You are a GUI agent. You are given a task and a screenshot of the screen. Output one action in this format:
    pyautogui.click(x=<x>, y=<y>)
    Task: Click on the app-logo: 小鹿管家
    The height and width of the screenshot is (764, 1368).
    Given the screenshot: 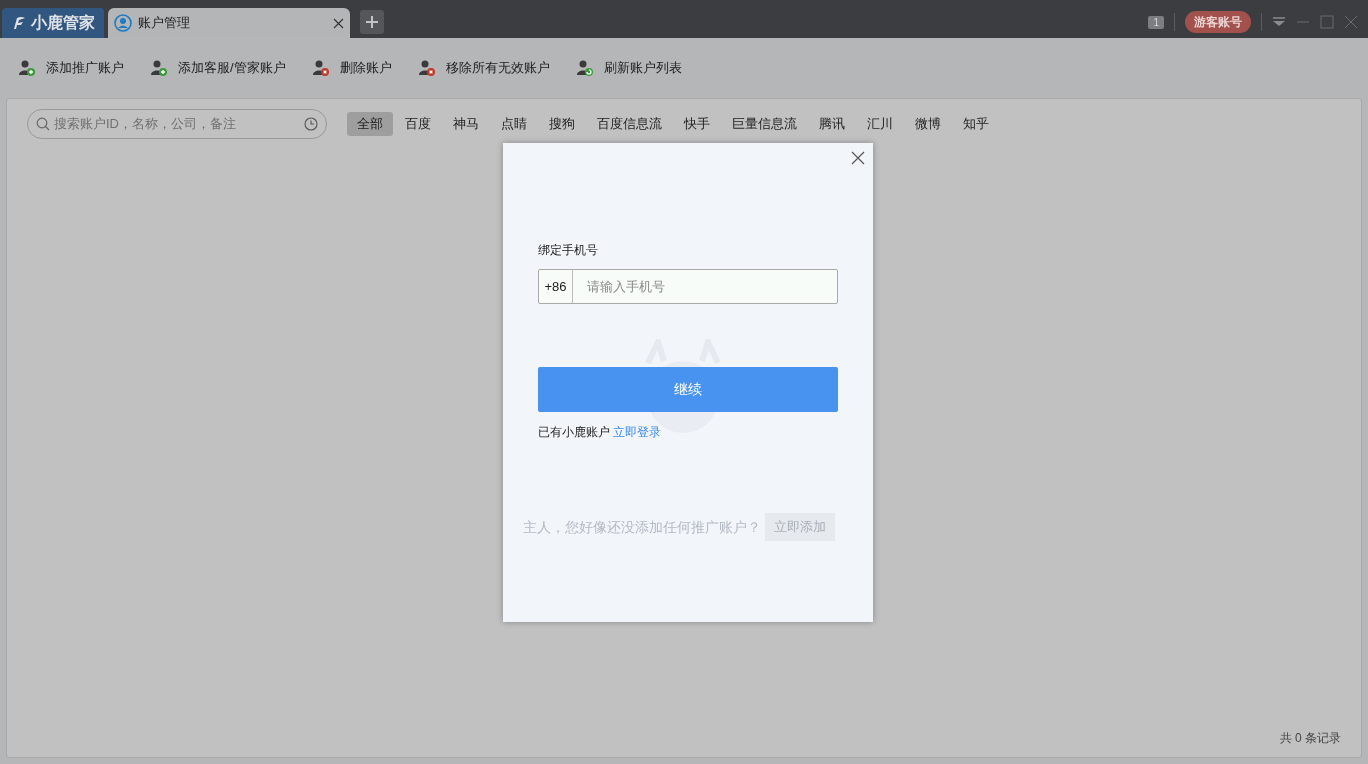 What is the action you would take?
    pyautogui.click(x=53, y=23)
    